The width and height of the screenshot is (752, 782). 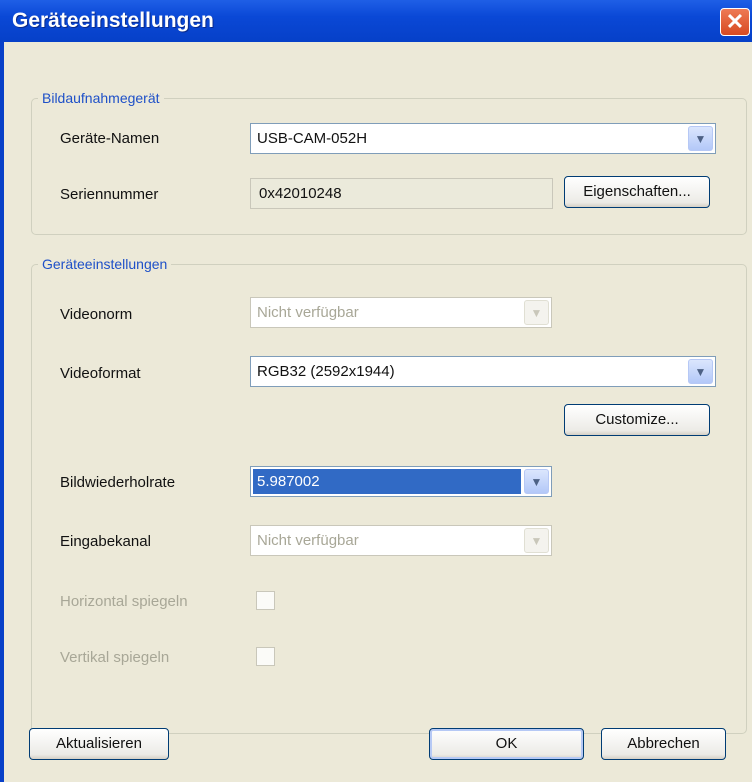 I want to click on videoformat-label: Videoformat, so click(x=100, y=373).